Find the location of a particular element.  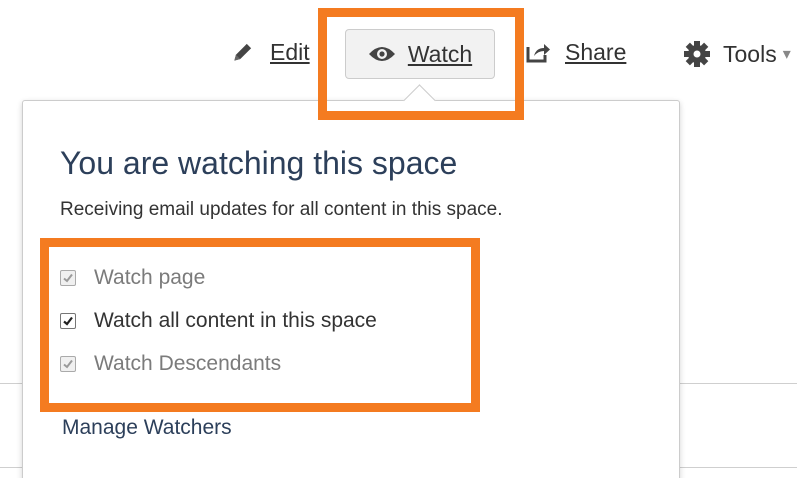

edit-label: Edit is located at coordinates (290, 52).